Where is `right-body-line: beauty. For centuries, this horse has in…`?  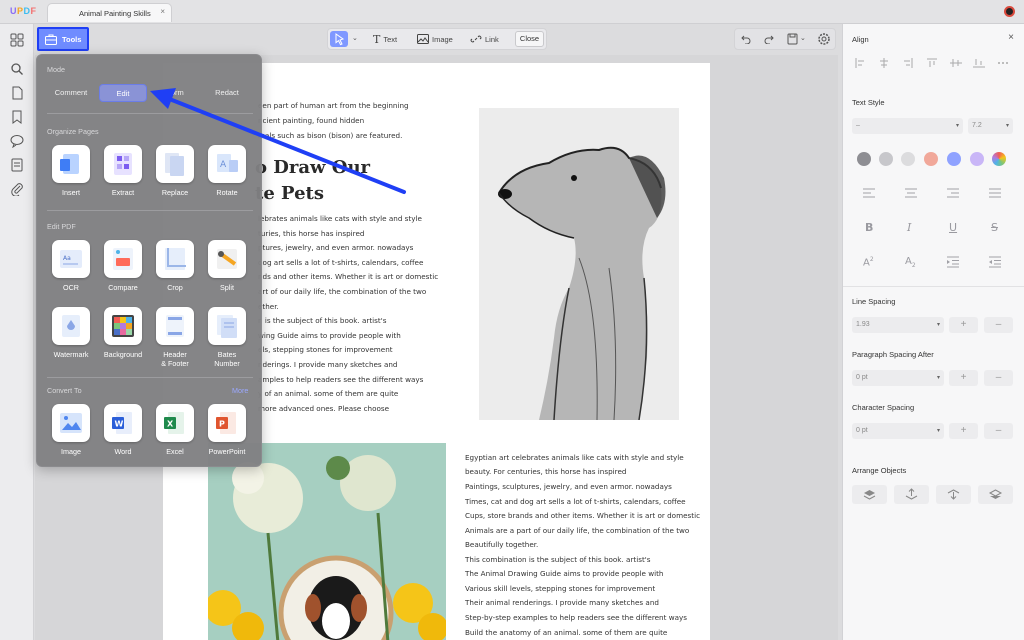 right-body-line: beauty. For centuries, this horse has in… is located at coordinates (545, 471).